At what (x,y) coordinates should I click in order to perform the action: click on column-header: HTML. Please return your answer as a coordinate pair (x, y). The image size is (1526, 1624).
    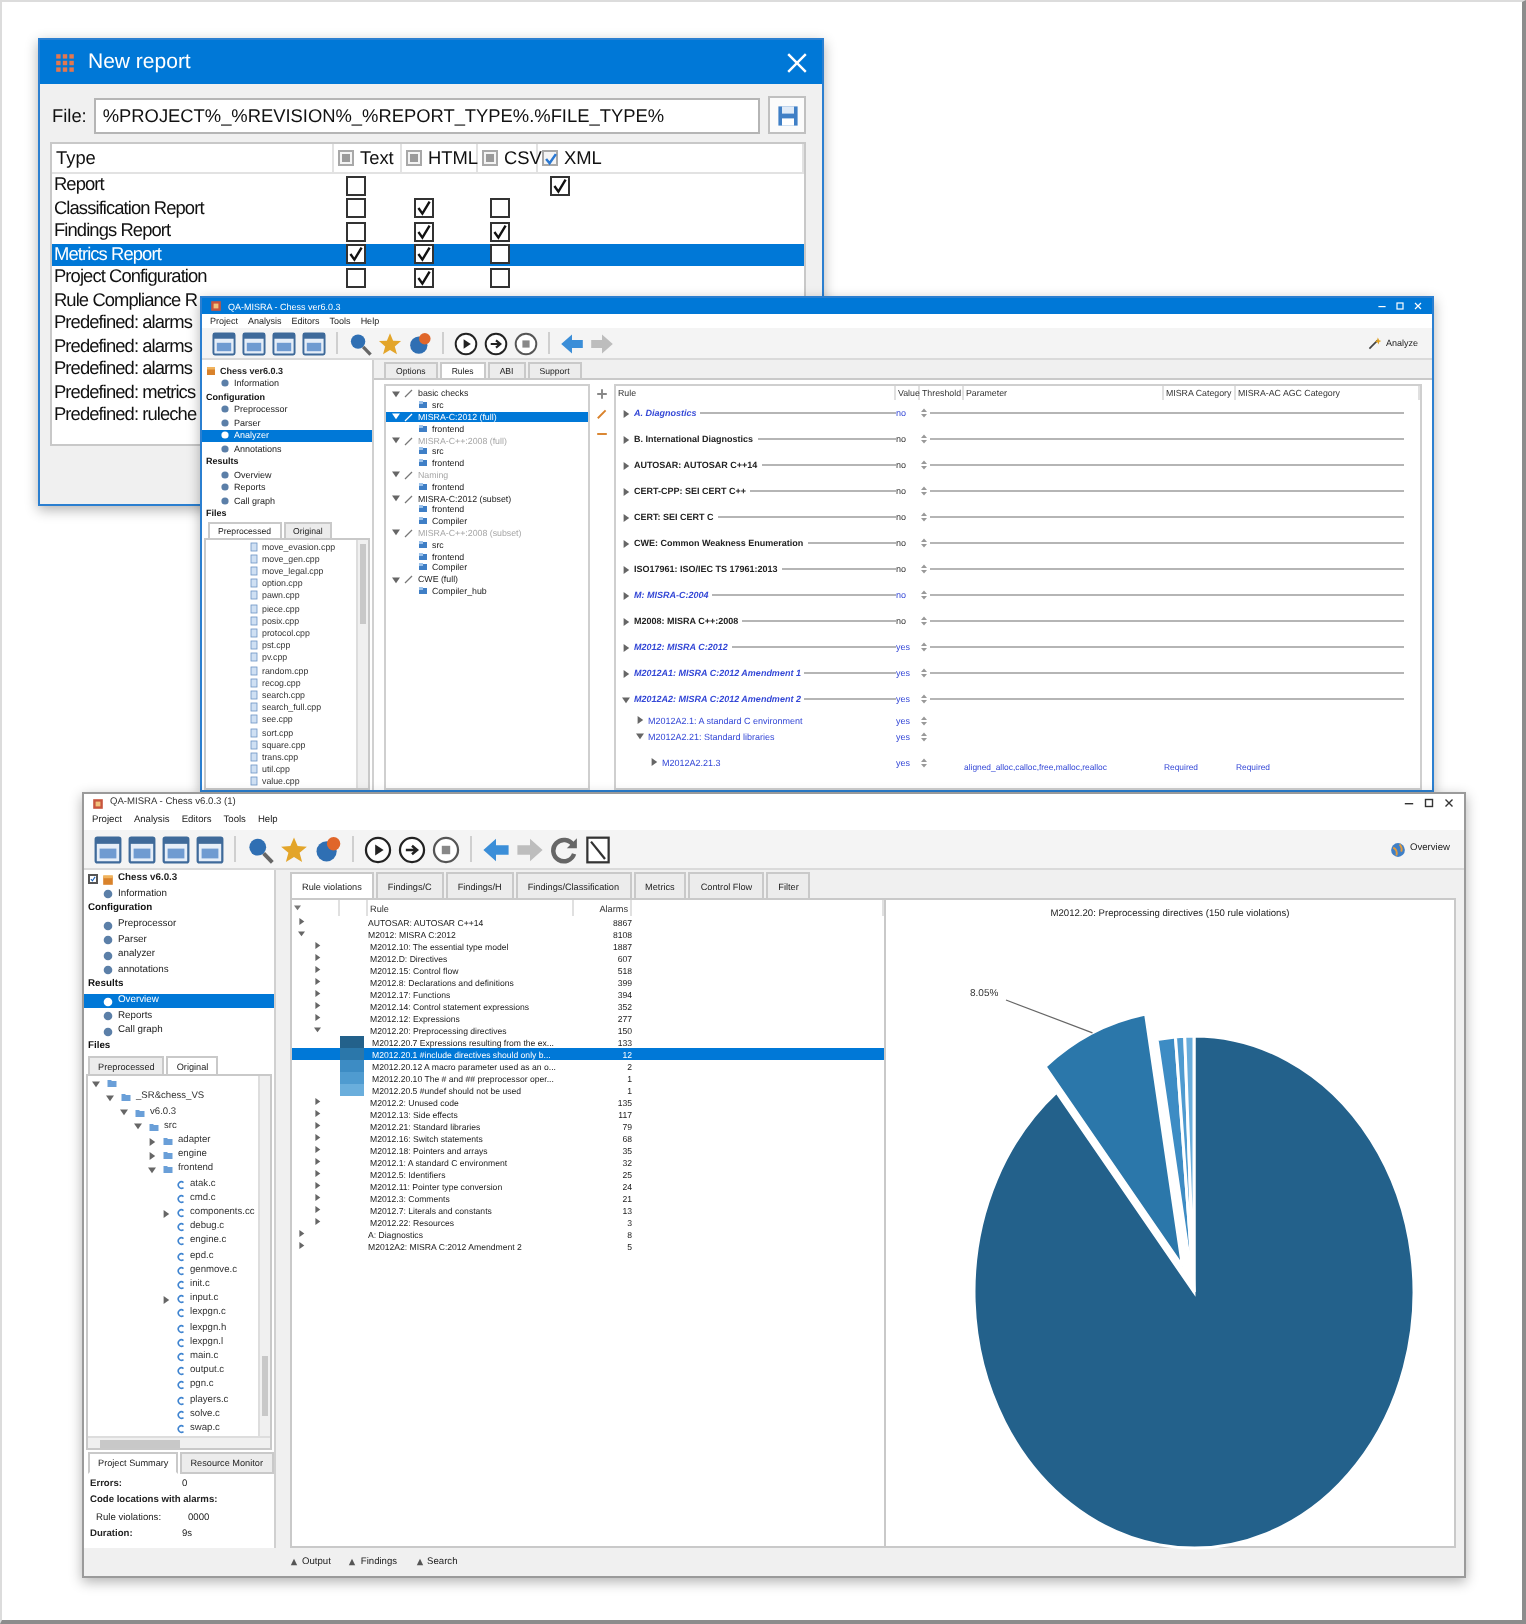
    Looking at the image, I should click on (440, 159).